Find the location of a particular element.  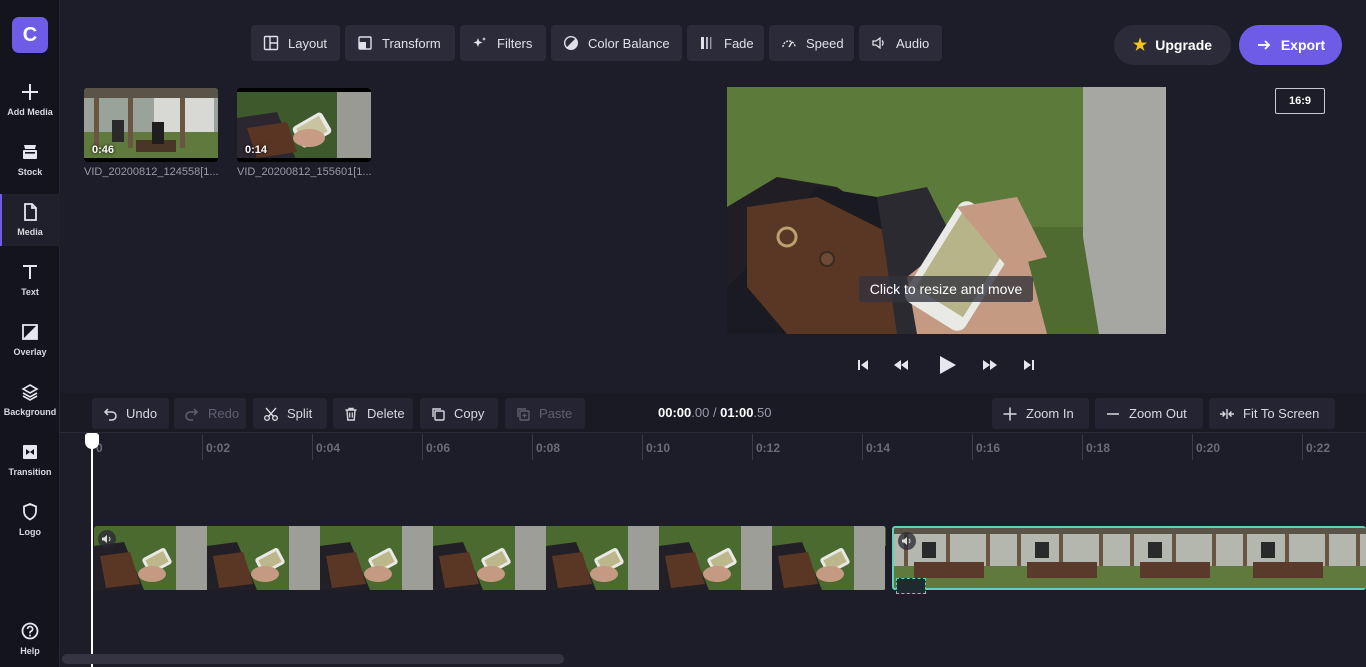

ruler-label: 0:08 is located at coordinates (548, 448).